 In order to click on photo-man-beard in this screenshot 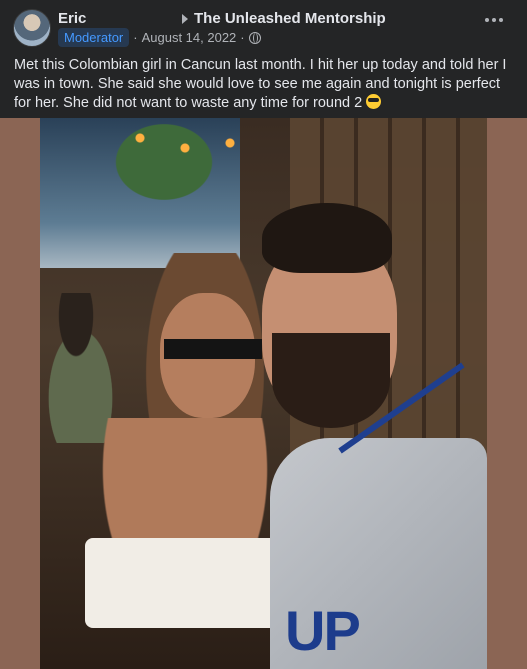, I will do `click(331, 380)`.